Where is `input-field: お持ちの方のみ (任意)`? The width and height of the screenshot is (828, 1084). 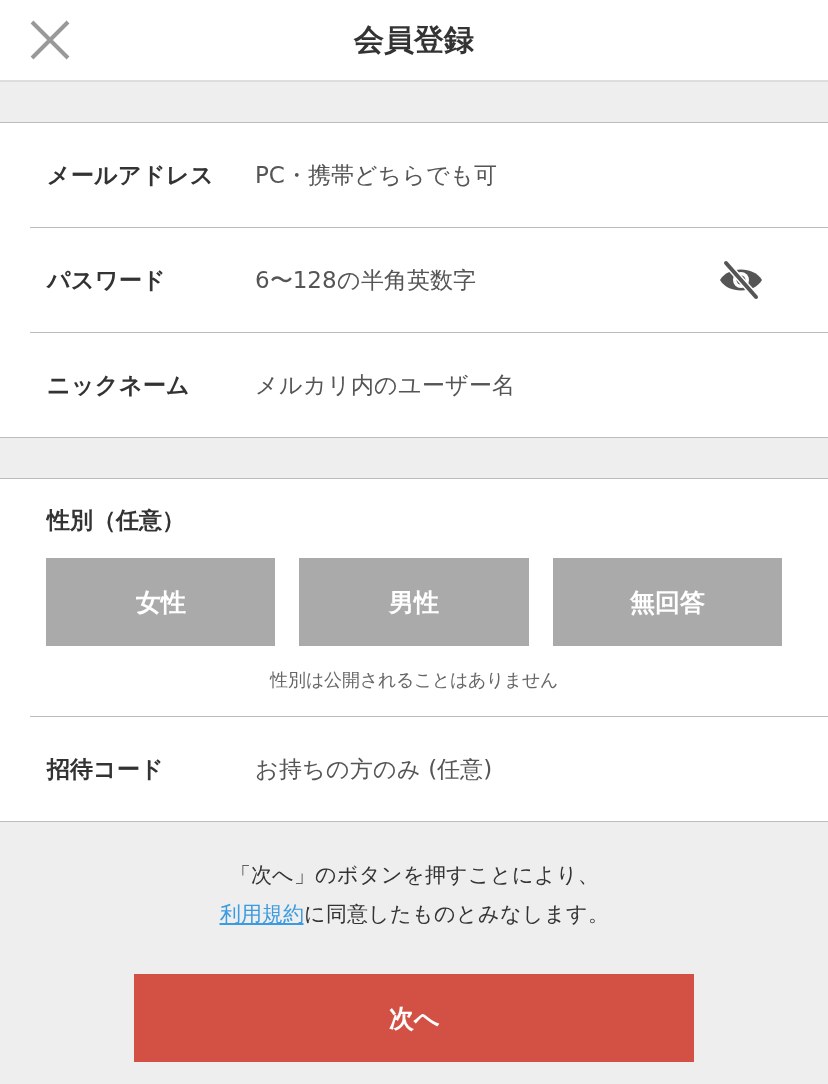
input-field: お持ちの方のみ (任意) is located at coordinates (541, 769).